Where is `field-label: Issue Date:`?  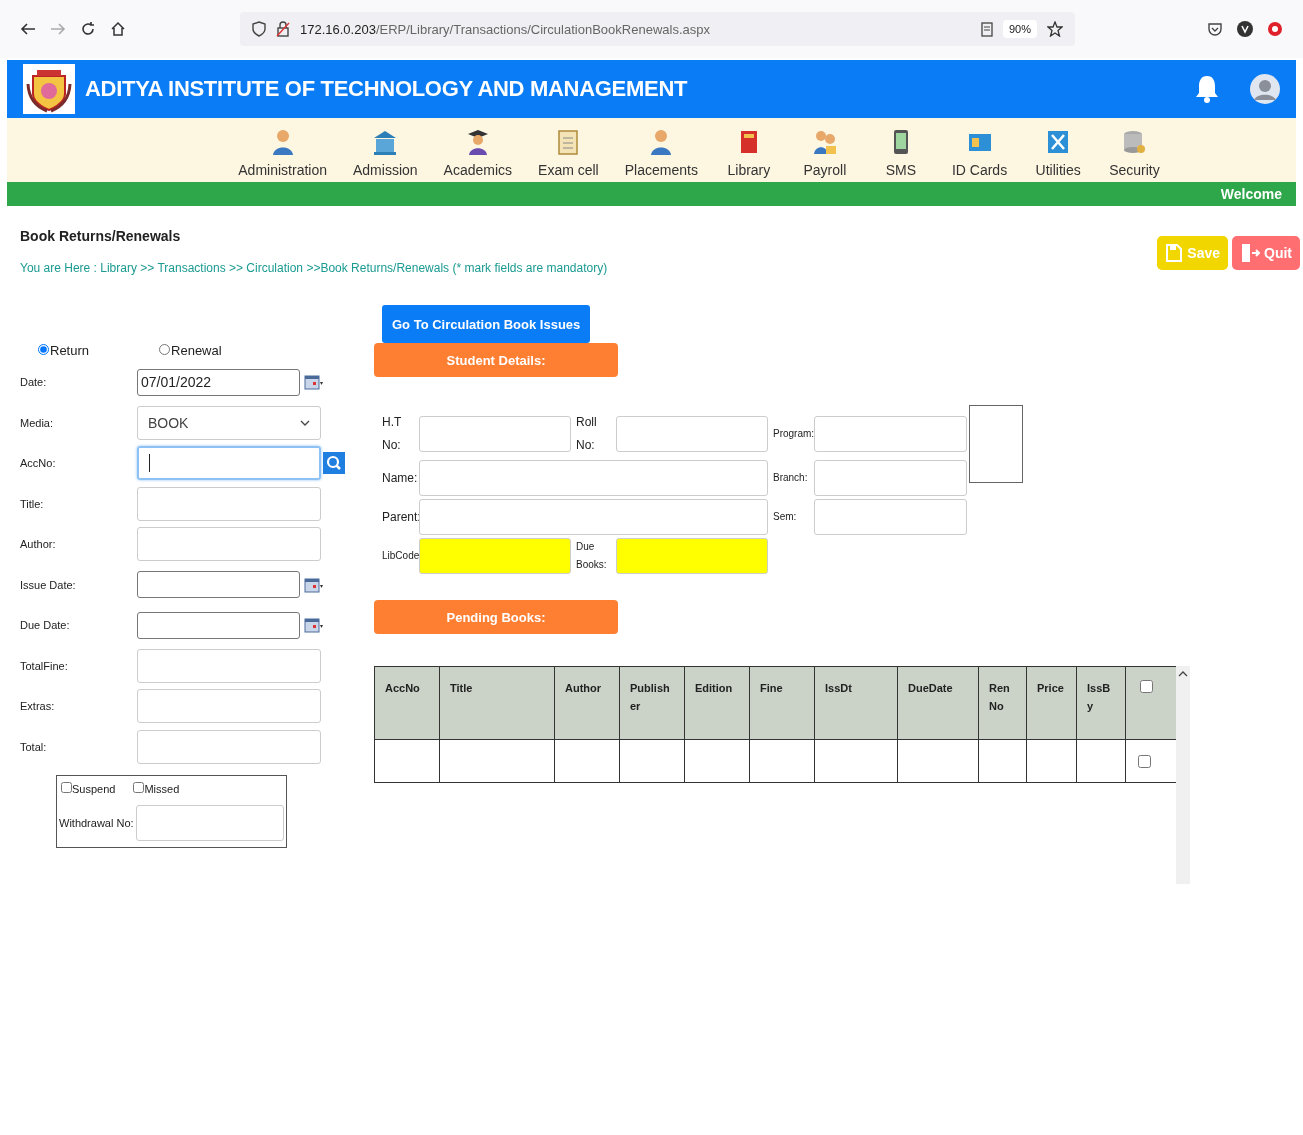 field-label: Issue Date: is located at coordinates (48, 584).